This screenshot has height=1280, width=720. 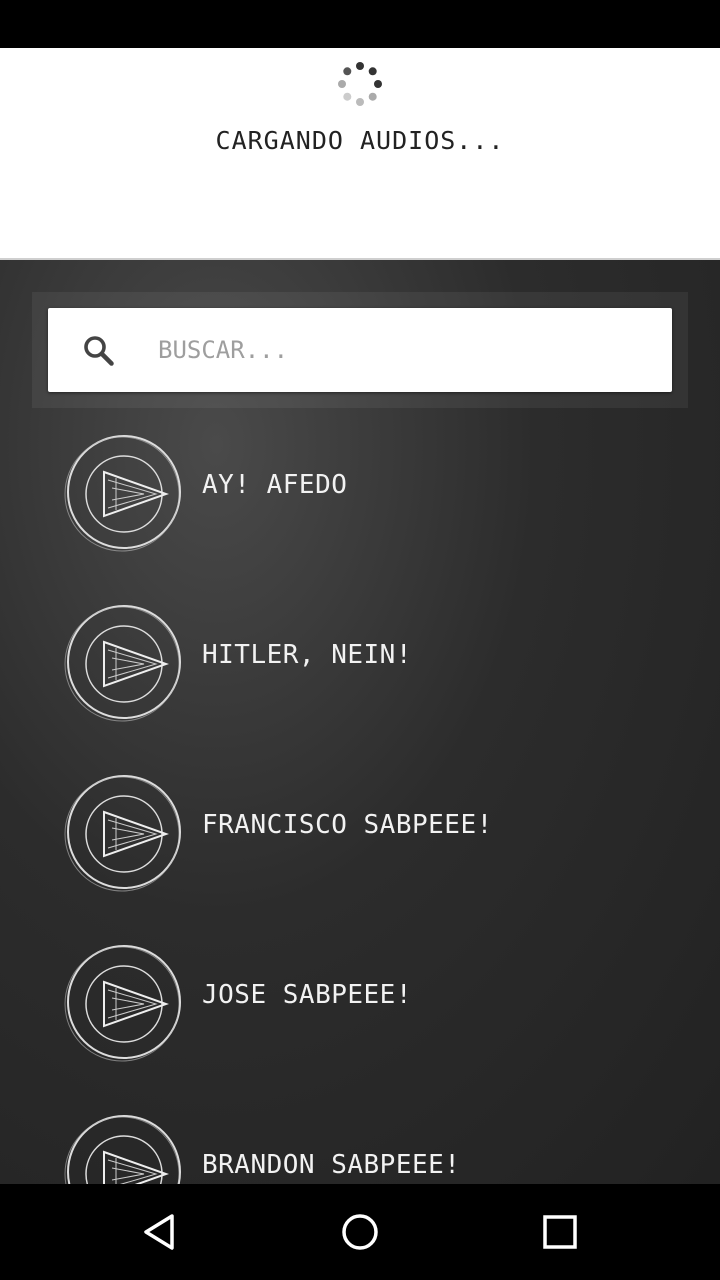 What do you see at coordinates (560, 1232) in the screenshot?
I see `recents-icon` at bounding box center [560, 1232].